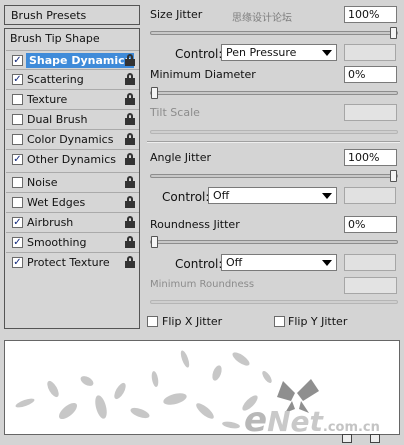  Describe the element at coordinates (17, 79) in the screenshot. I see `scattering-checkbox: ✓` at that location.